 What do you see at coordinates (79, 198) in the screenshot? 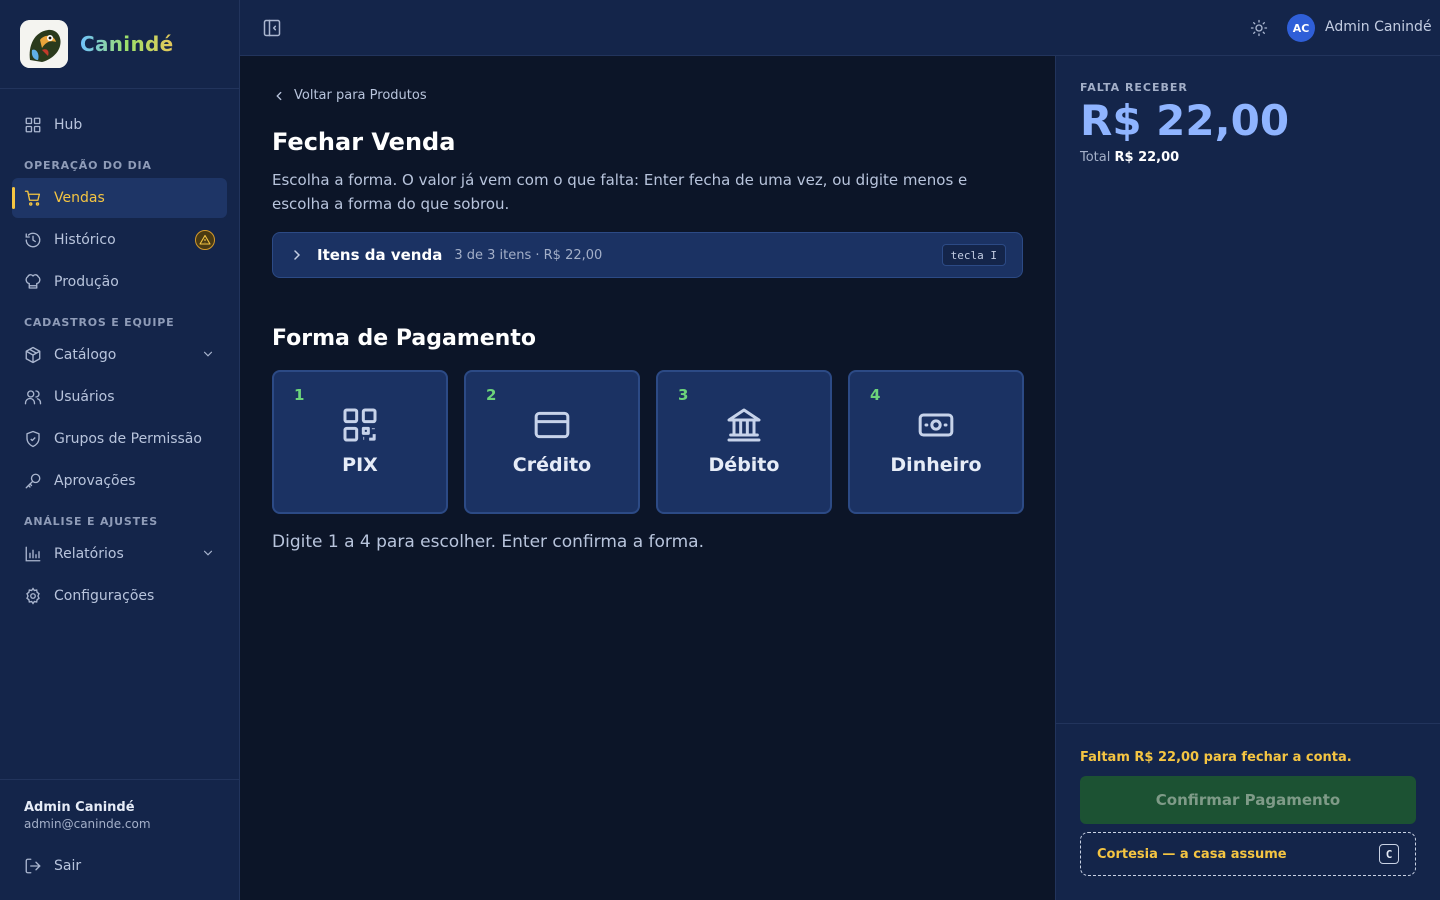
I see `sidebar-item-label: Vendas` at bounding box center [79, 198].